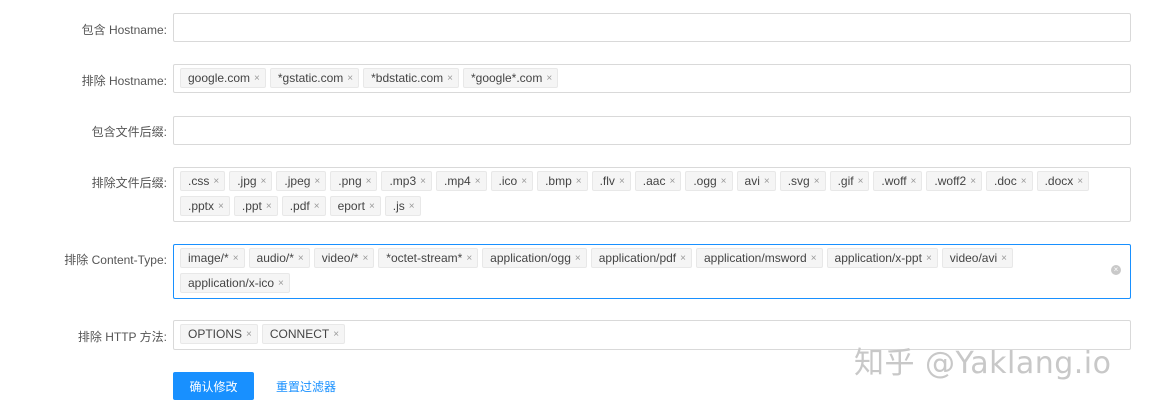 The height and width of the screenshot is (412, 1162). I want to click on filter-tag-label: eport, so click(351, 206).